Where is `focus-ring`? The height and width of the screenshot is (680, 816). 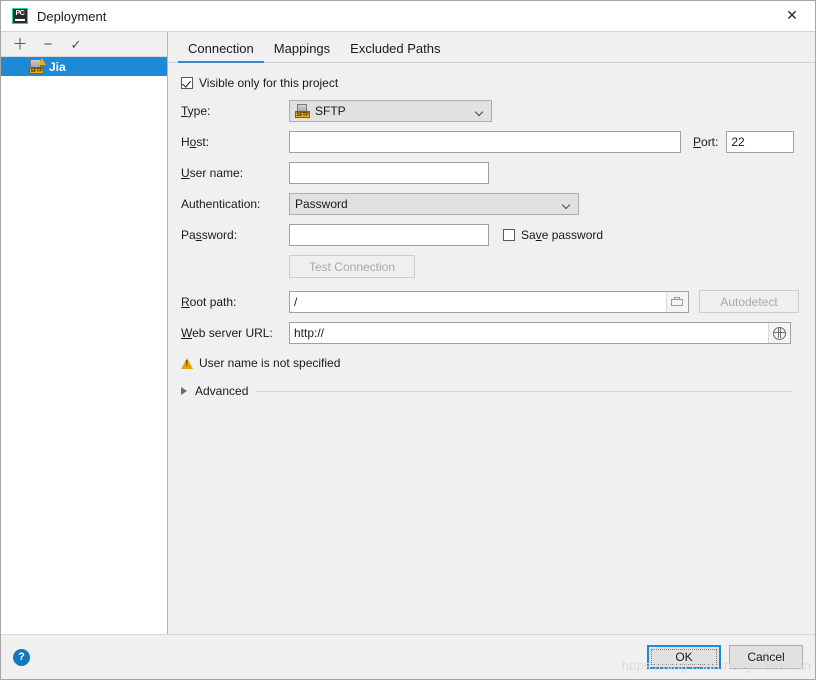
focus-ring is located at coordinates (684, 657).